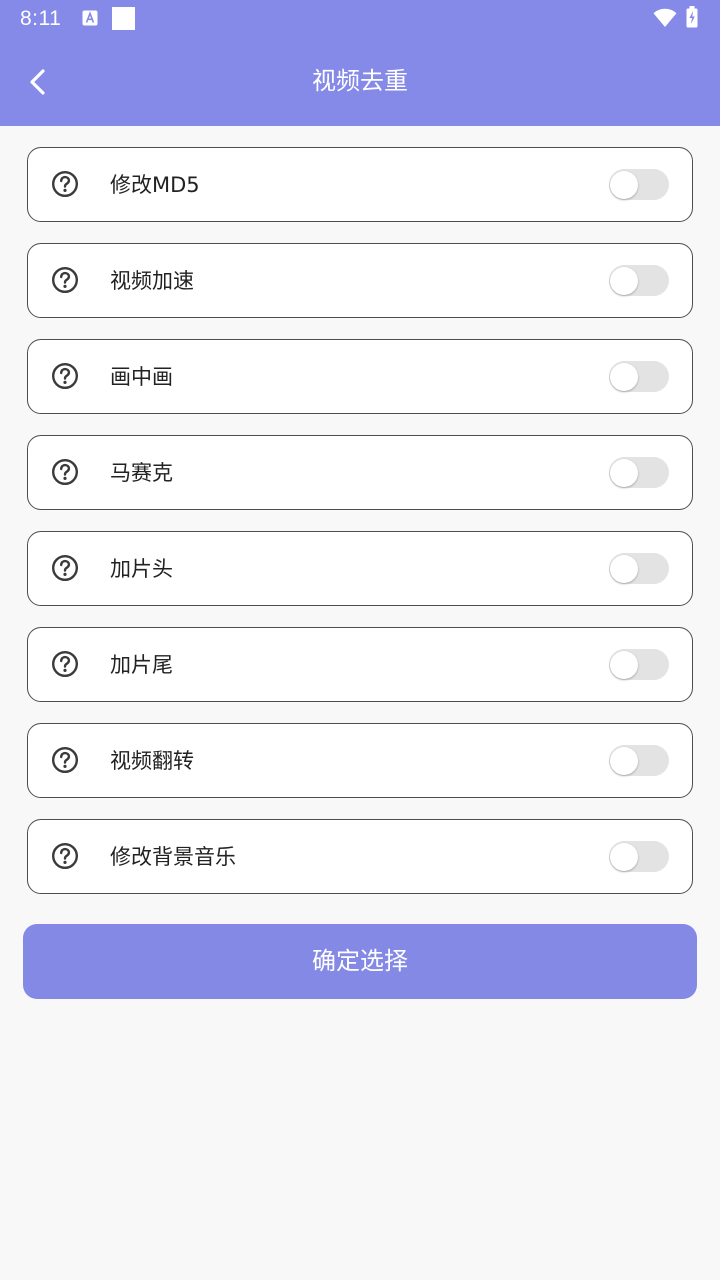 The width and height of the screenshot is (720, 1280). What do you see at coordinates (360, 376) in the screenshot?
I see `option-card: 画中画` at bounding box center [360, 376].